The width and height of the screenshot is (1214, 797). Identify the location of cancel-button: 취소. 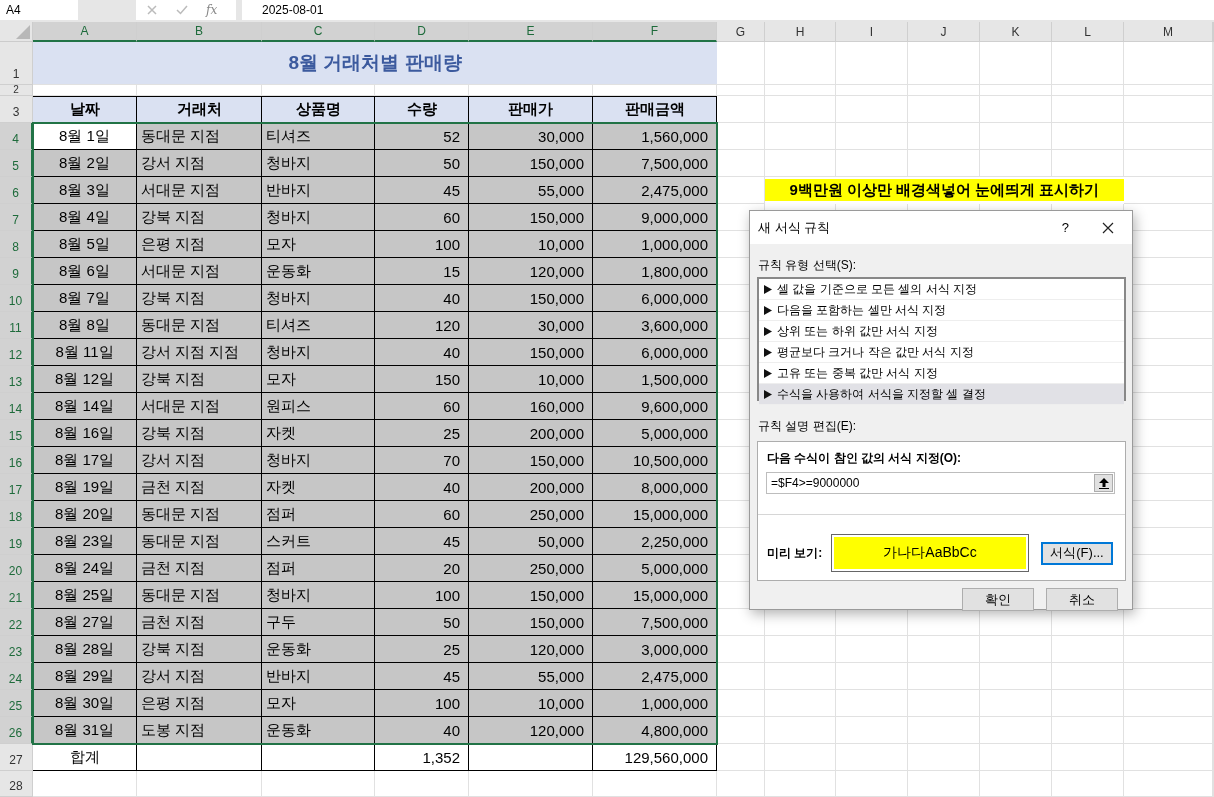
(1082, 599).